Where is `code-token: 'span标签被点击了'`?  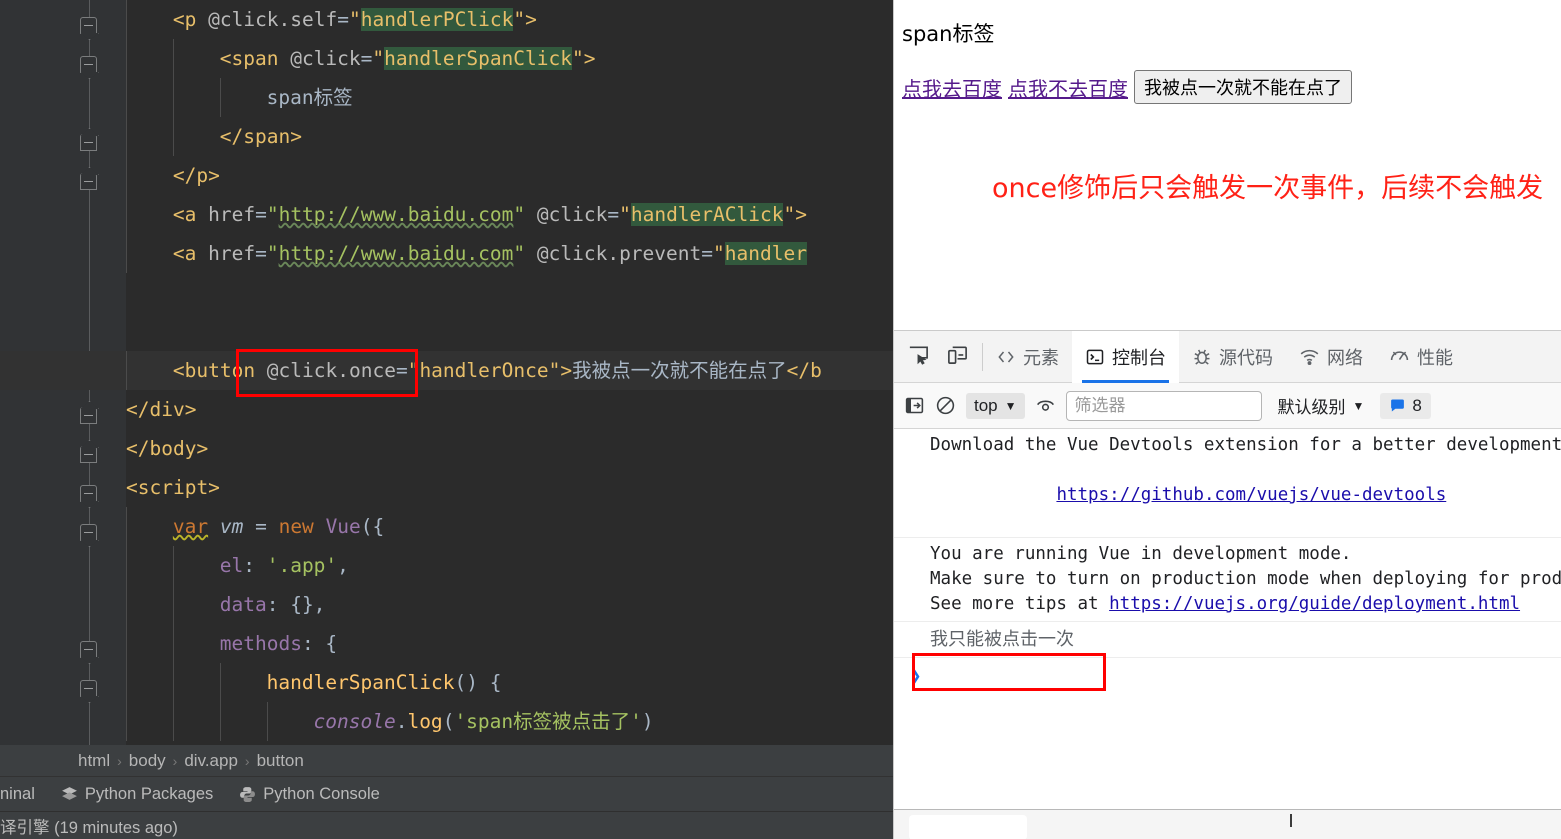
code-token: 'span标签被点击了' is located at coordinates (548, 721).